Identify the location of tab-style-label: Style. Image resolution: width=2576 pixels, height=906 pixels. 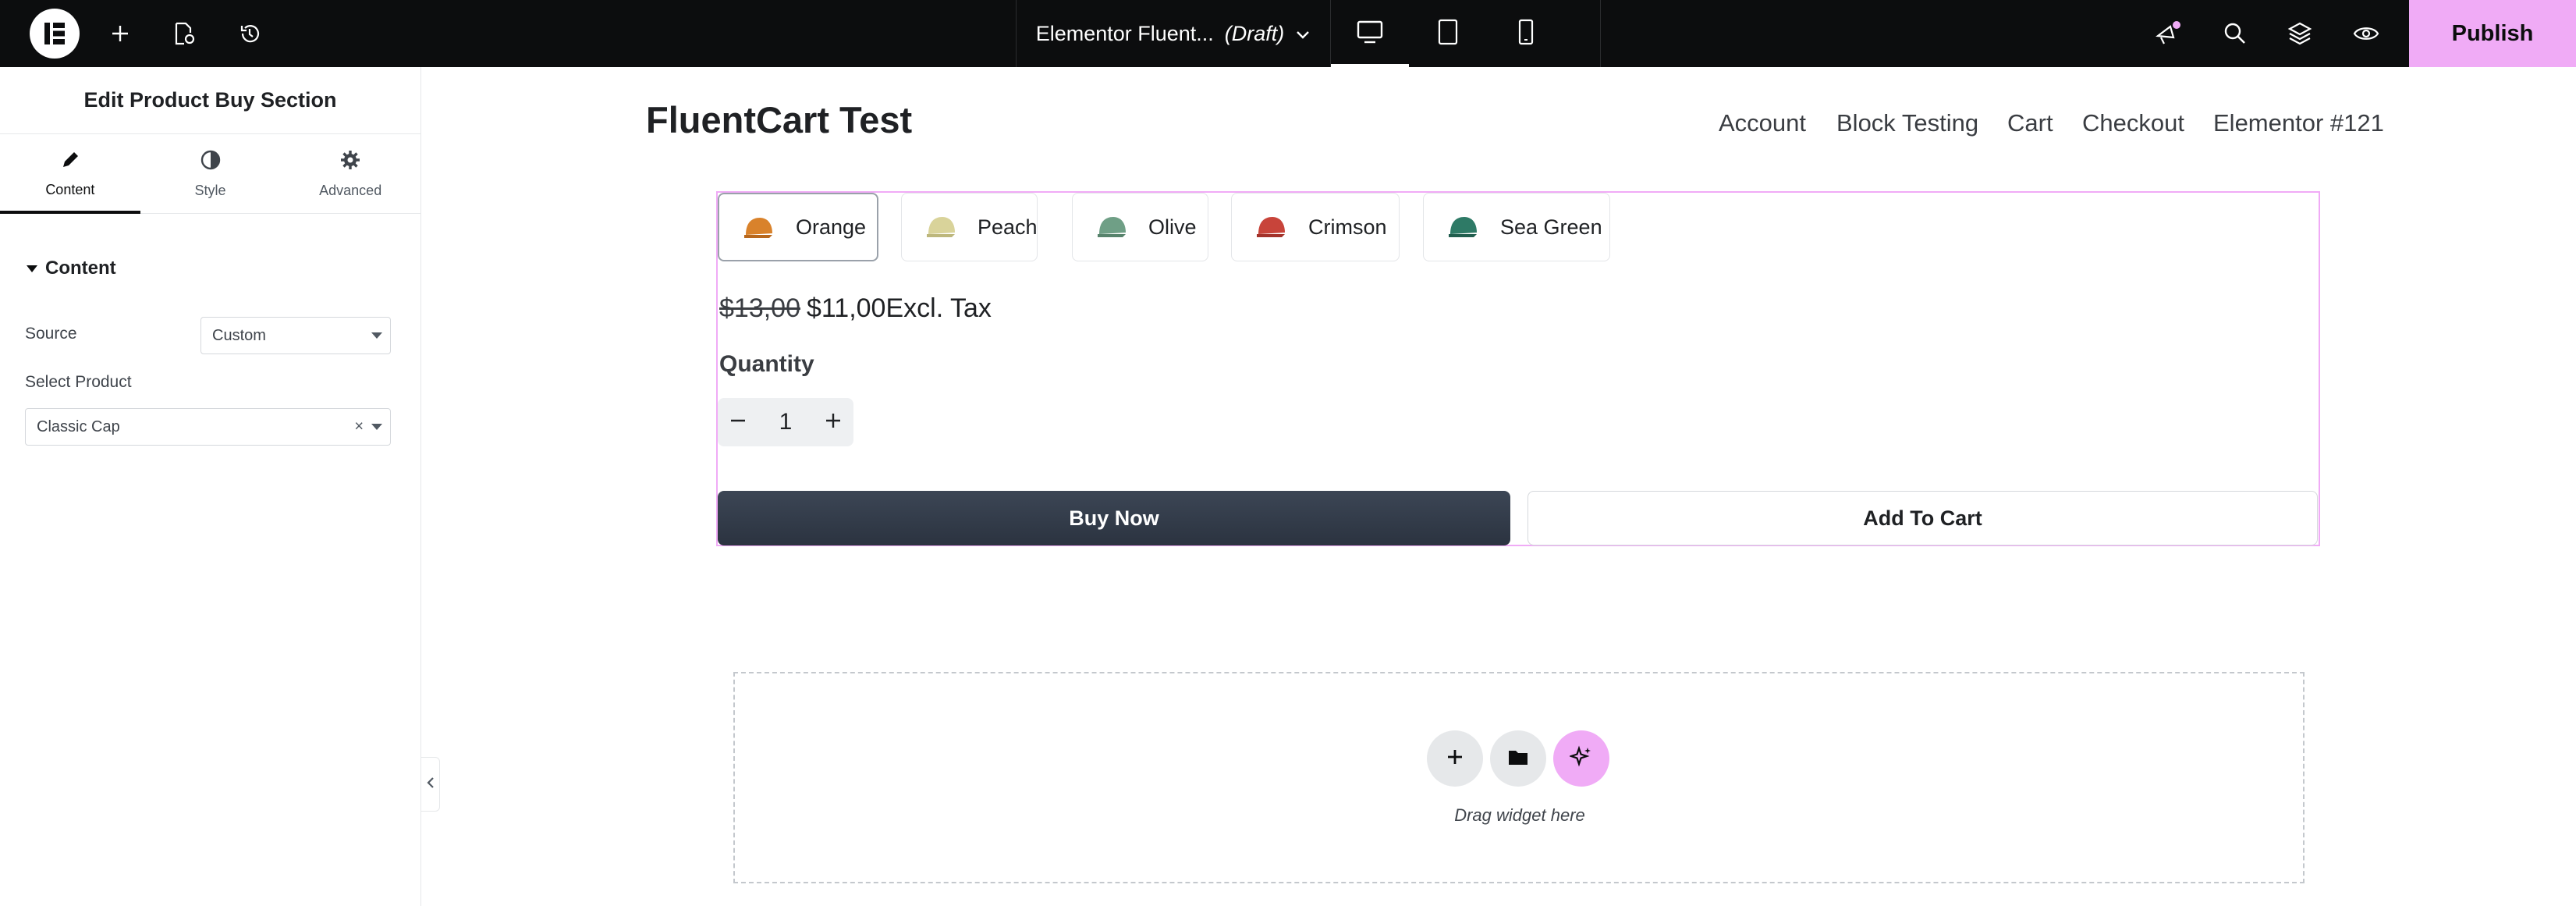
(210, 190).